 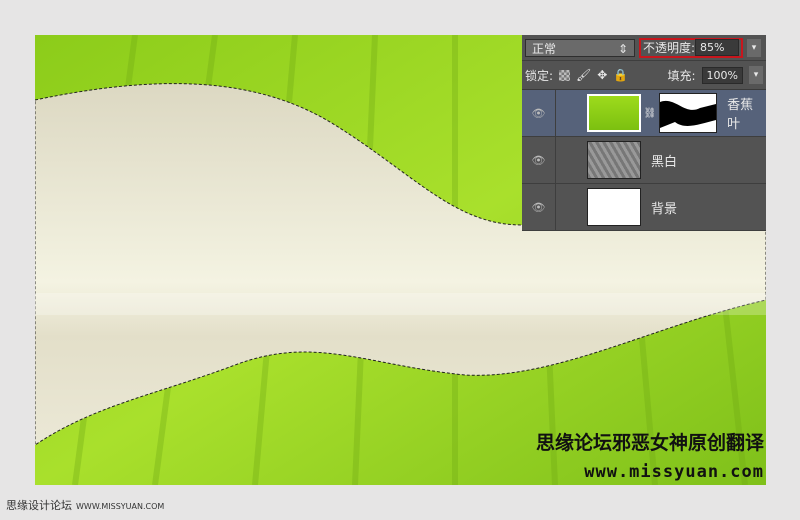 I want to click on layer-name: 黑白, so click(x=664, y=162).